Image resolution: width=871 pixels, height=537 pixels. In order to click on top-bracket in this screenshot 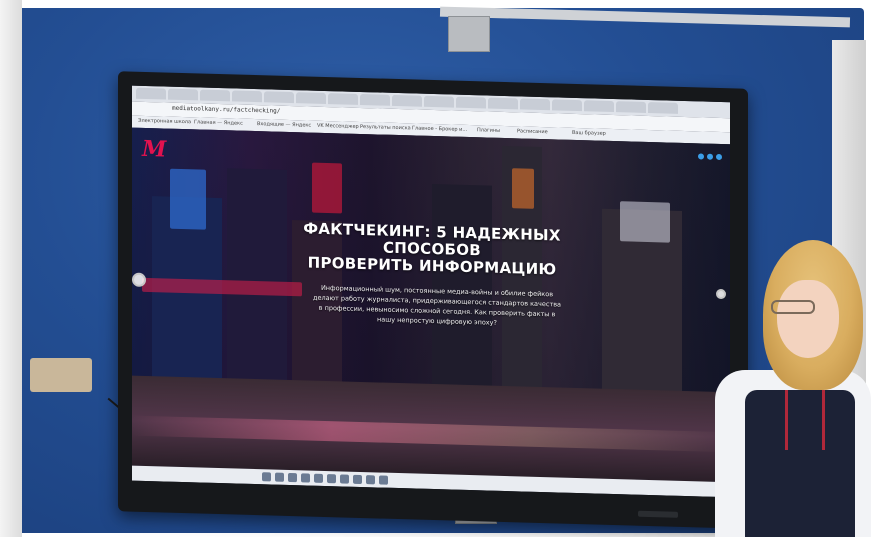, I will do `click(469, 34)`.